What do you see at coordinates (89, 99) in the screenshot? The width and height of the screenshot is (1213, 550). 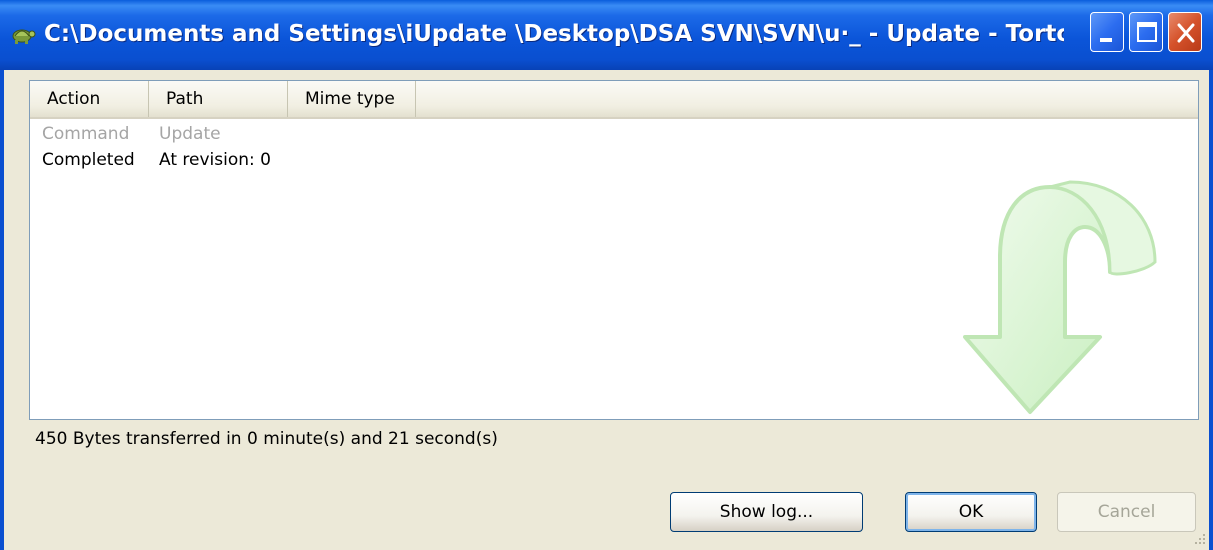 I see `column-header-action: Action` at bounding box center [89, 99].